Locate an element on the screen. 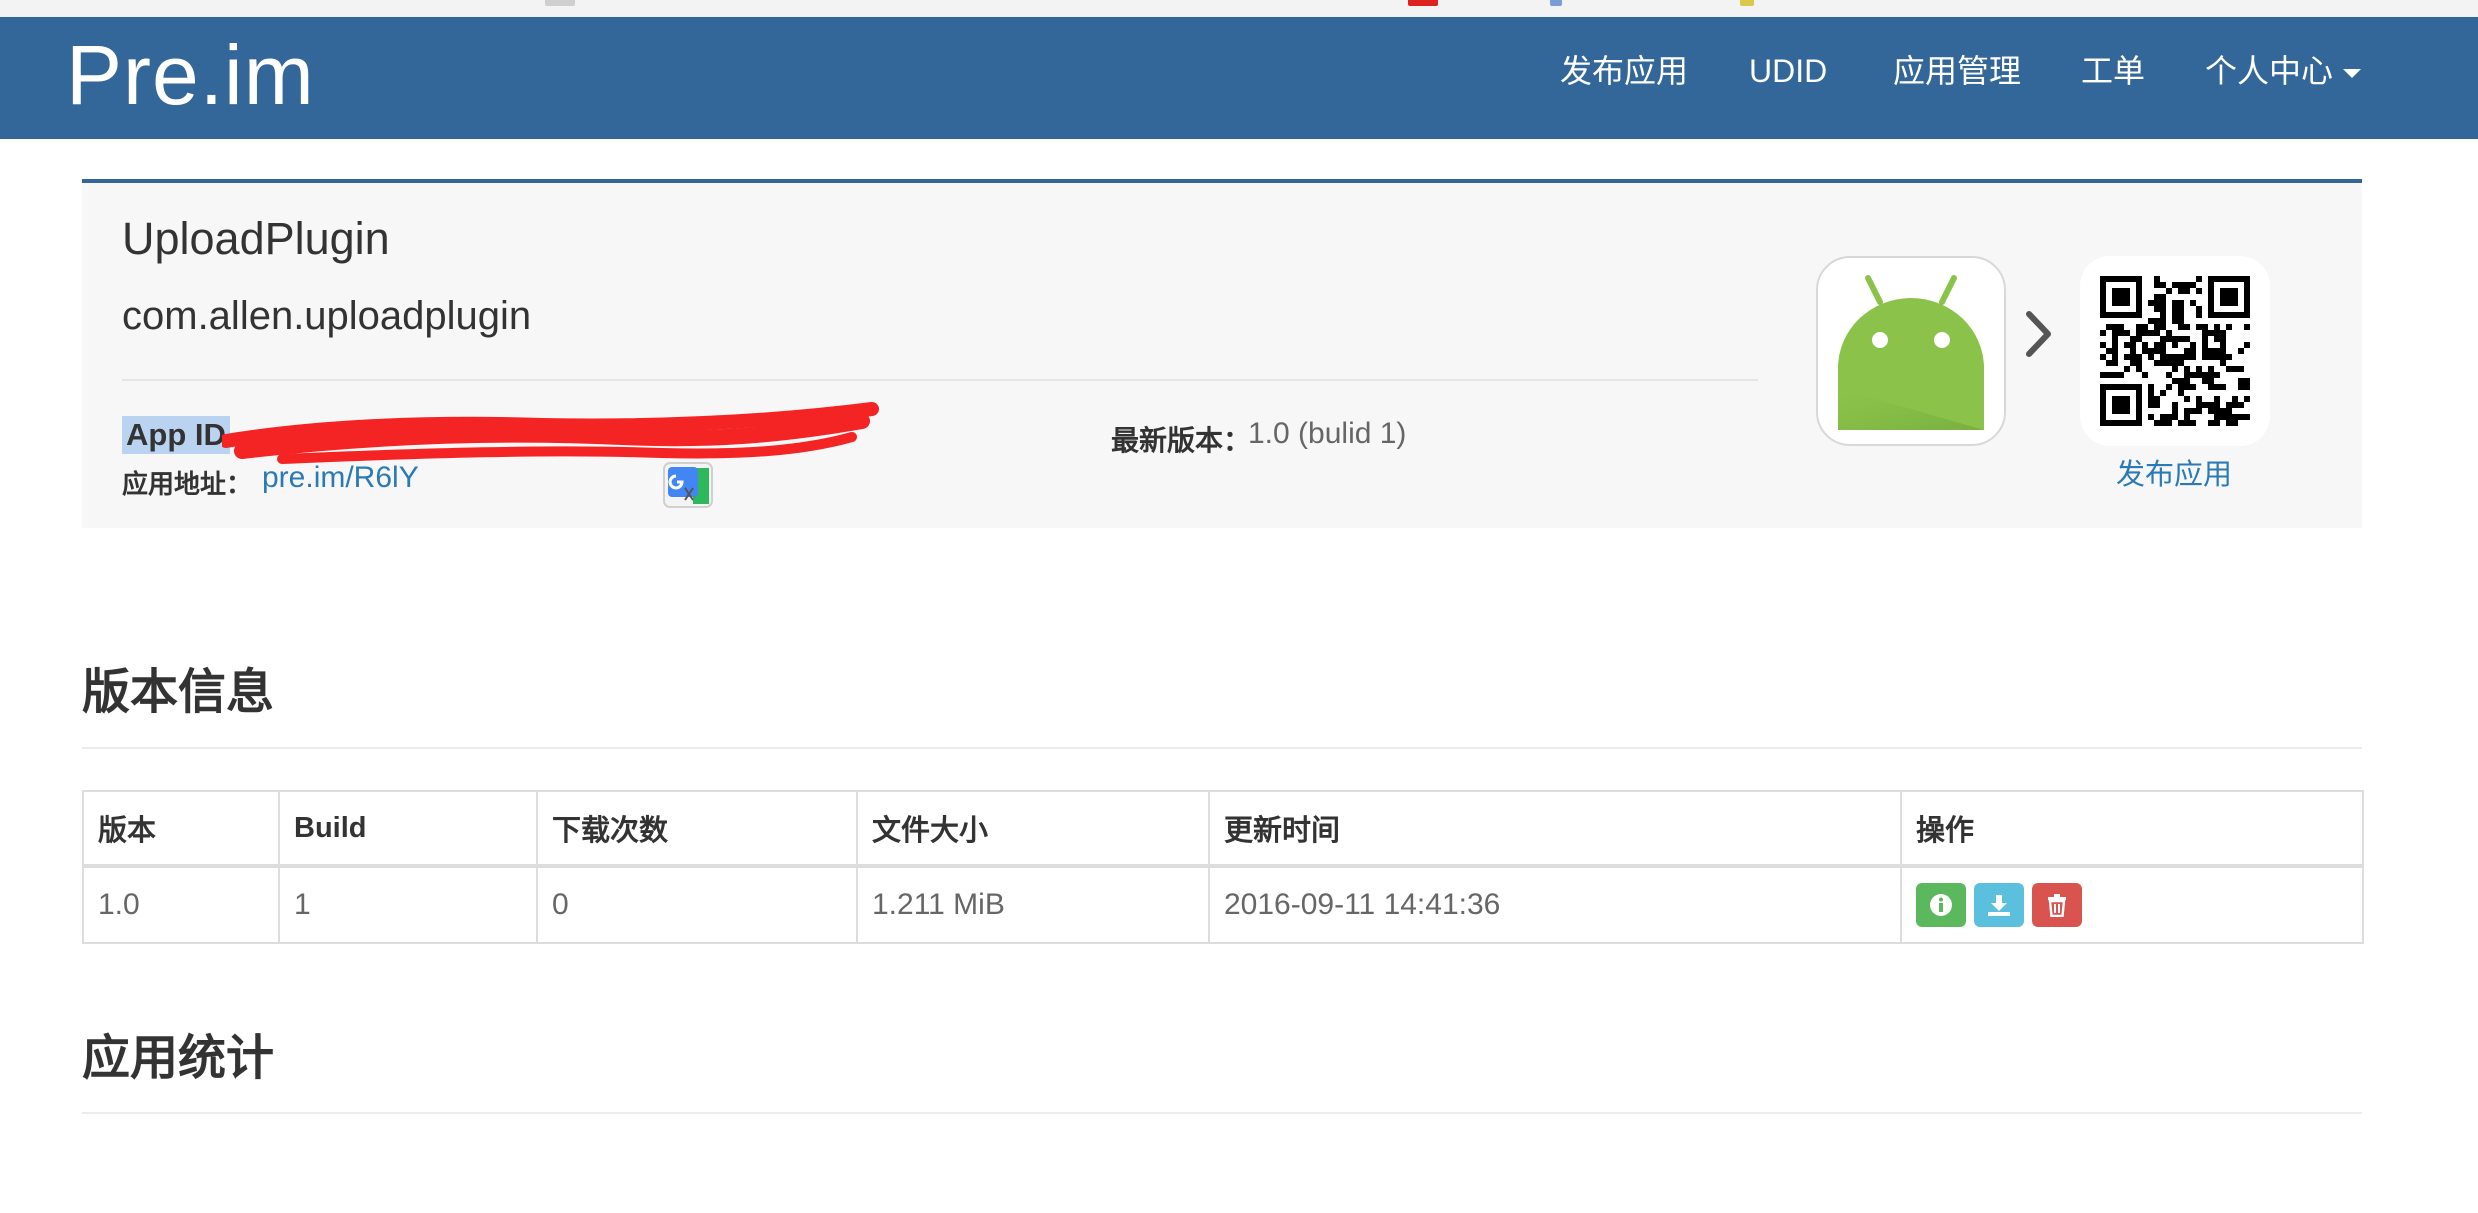 This screenshot has height=1213, width=2478. table-header-row: 版本 Build 下载次数 文件大小 更新时间 操作 is located at coordinates (1223, 829).